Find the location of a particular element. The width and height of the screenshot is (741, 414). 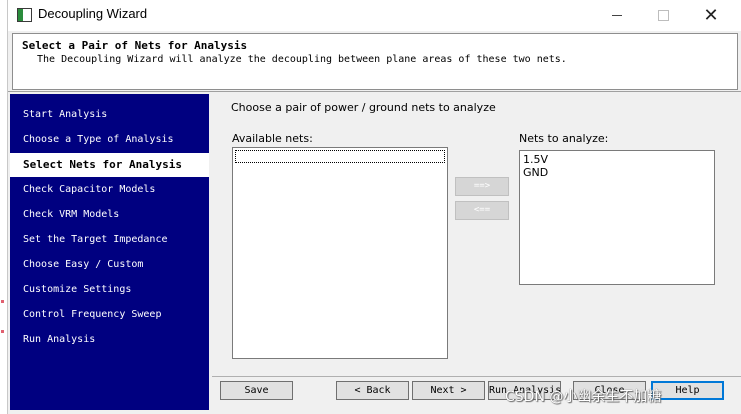

header-divider is located at coordinates (374, 91).